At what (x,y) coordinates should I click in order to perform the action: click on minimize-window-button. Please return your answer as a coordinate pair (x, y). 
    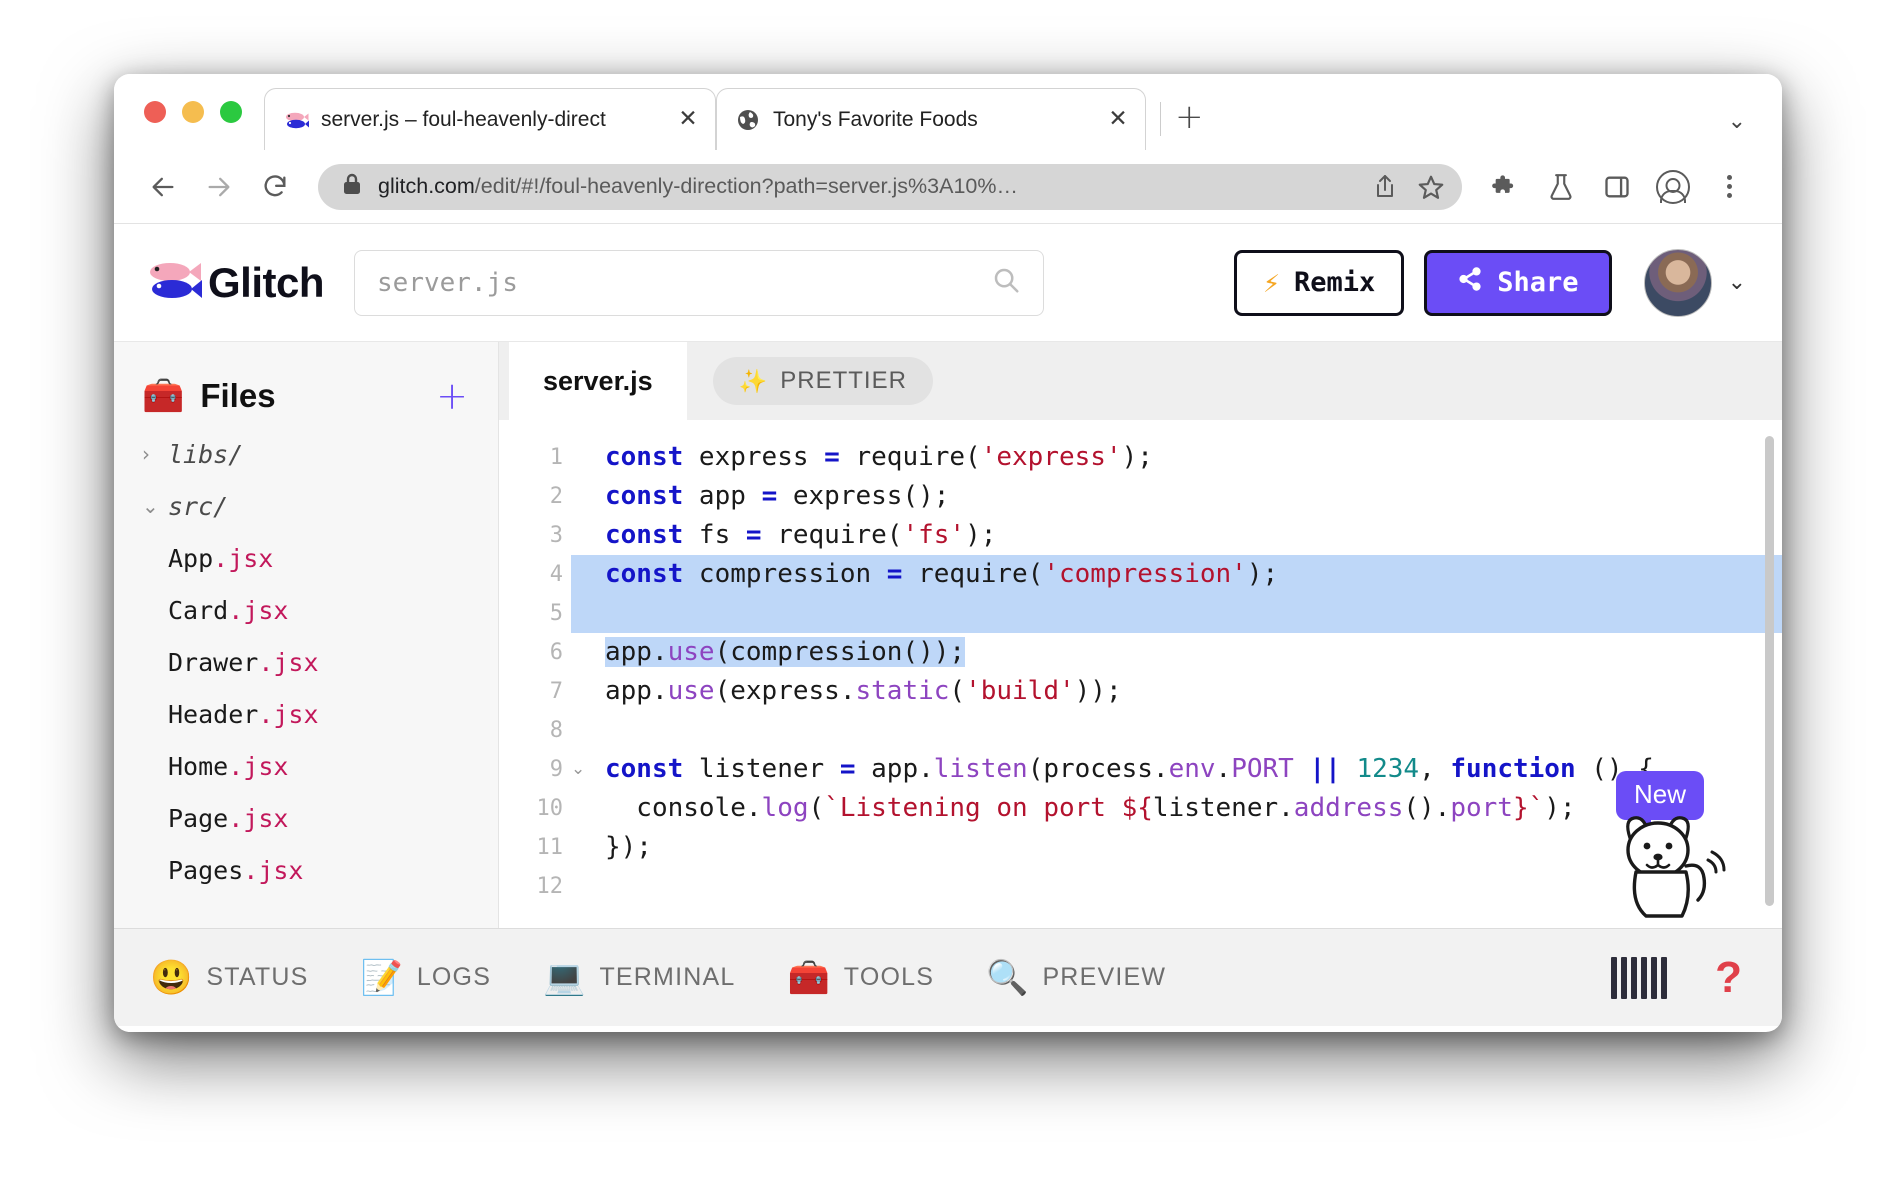
    Looking at the image, I should click on (193, 112).